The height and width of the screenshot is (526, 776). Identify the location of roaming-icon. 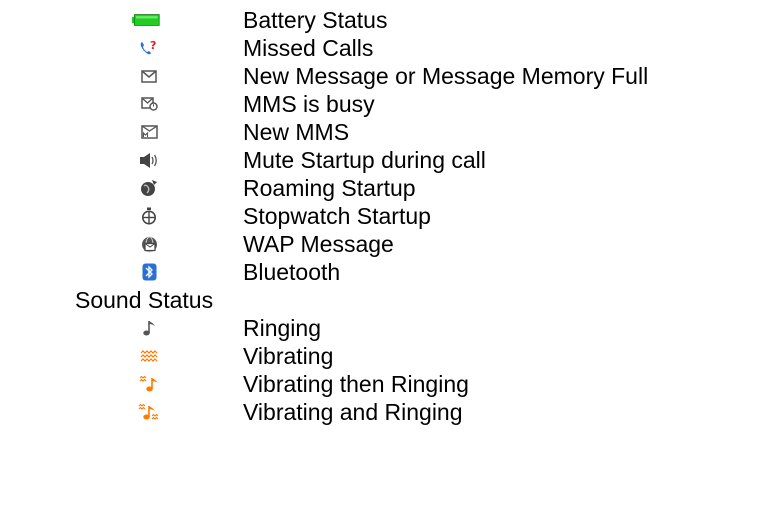
(149, 188).